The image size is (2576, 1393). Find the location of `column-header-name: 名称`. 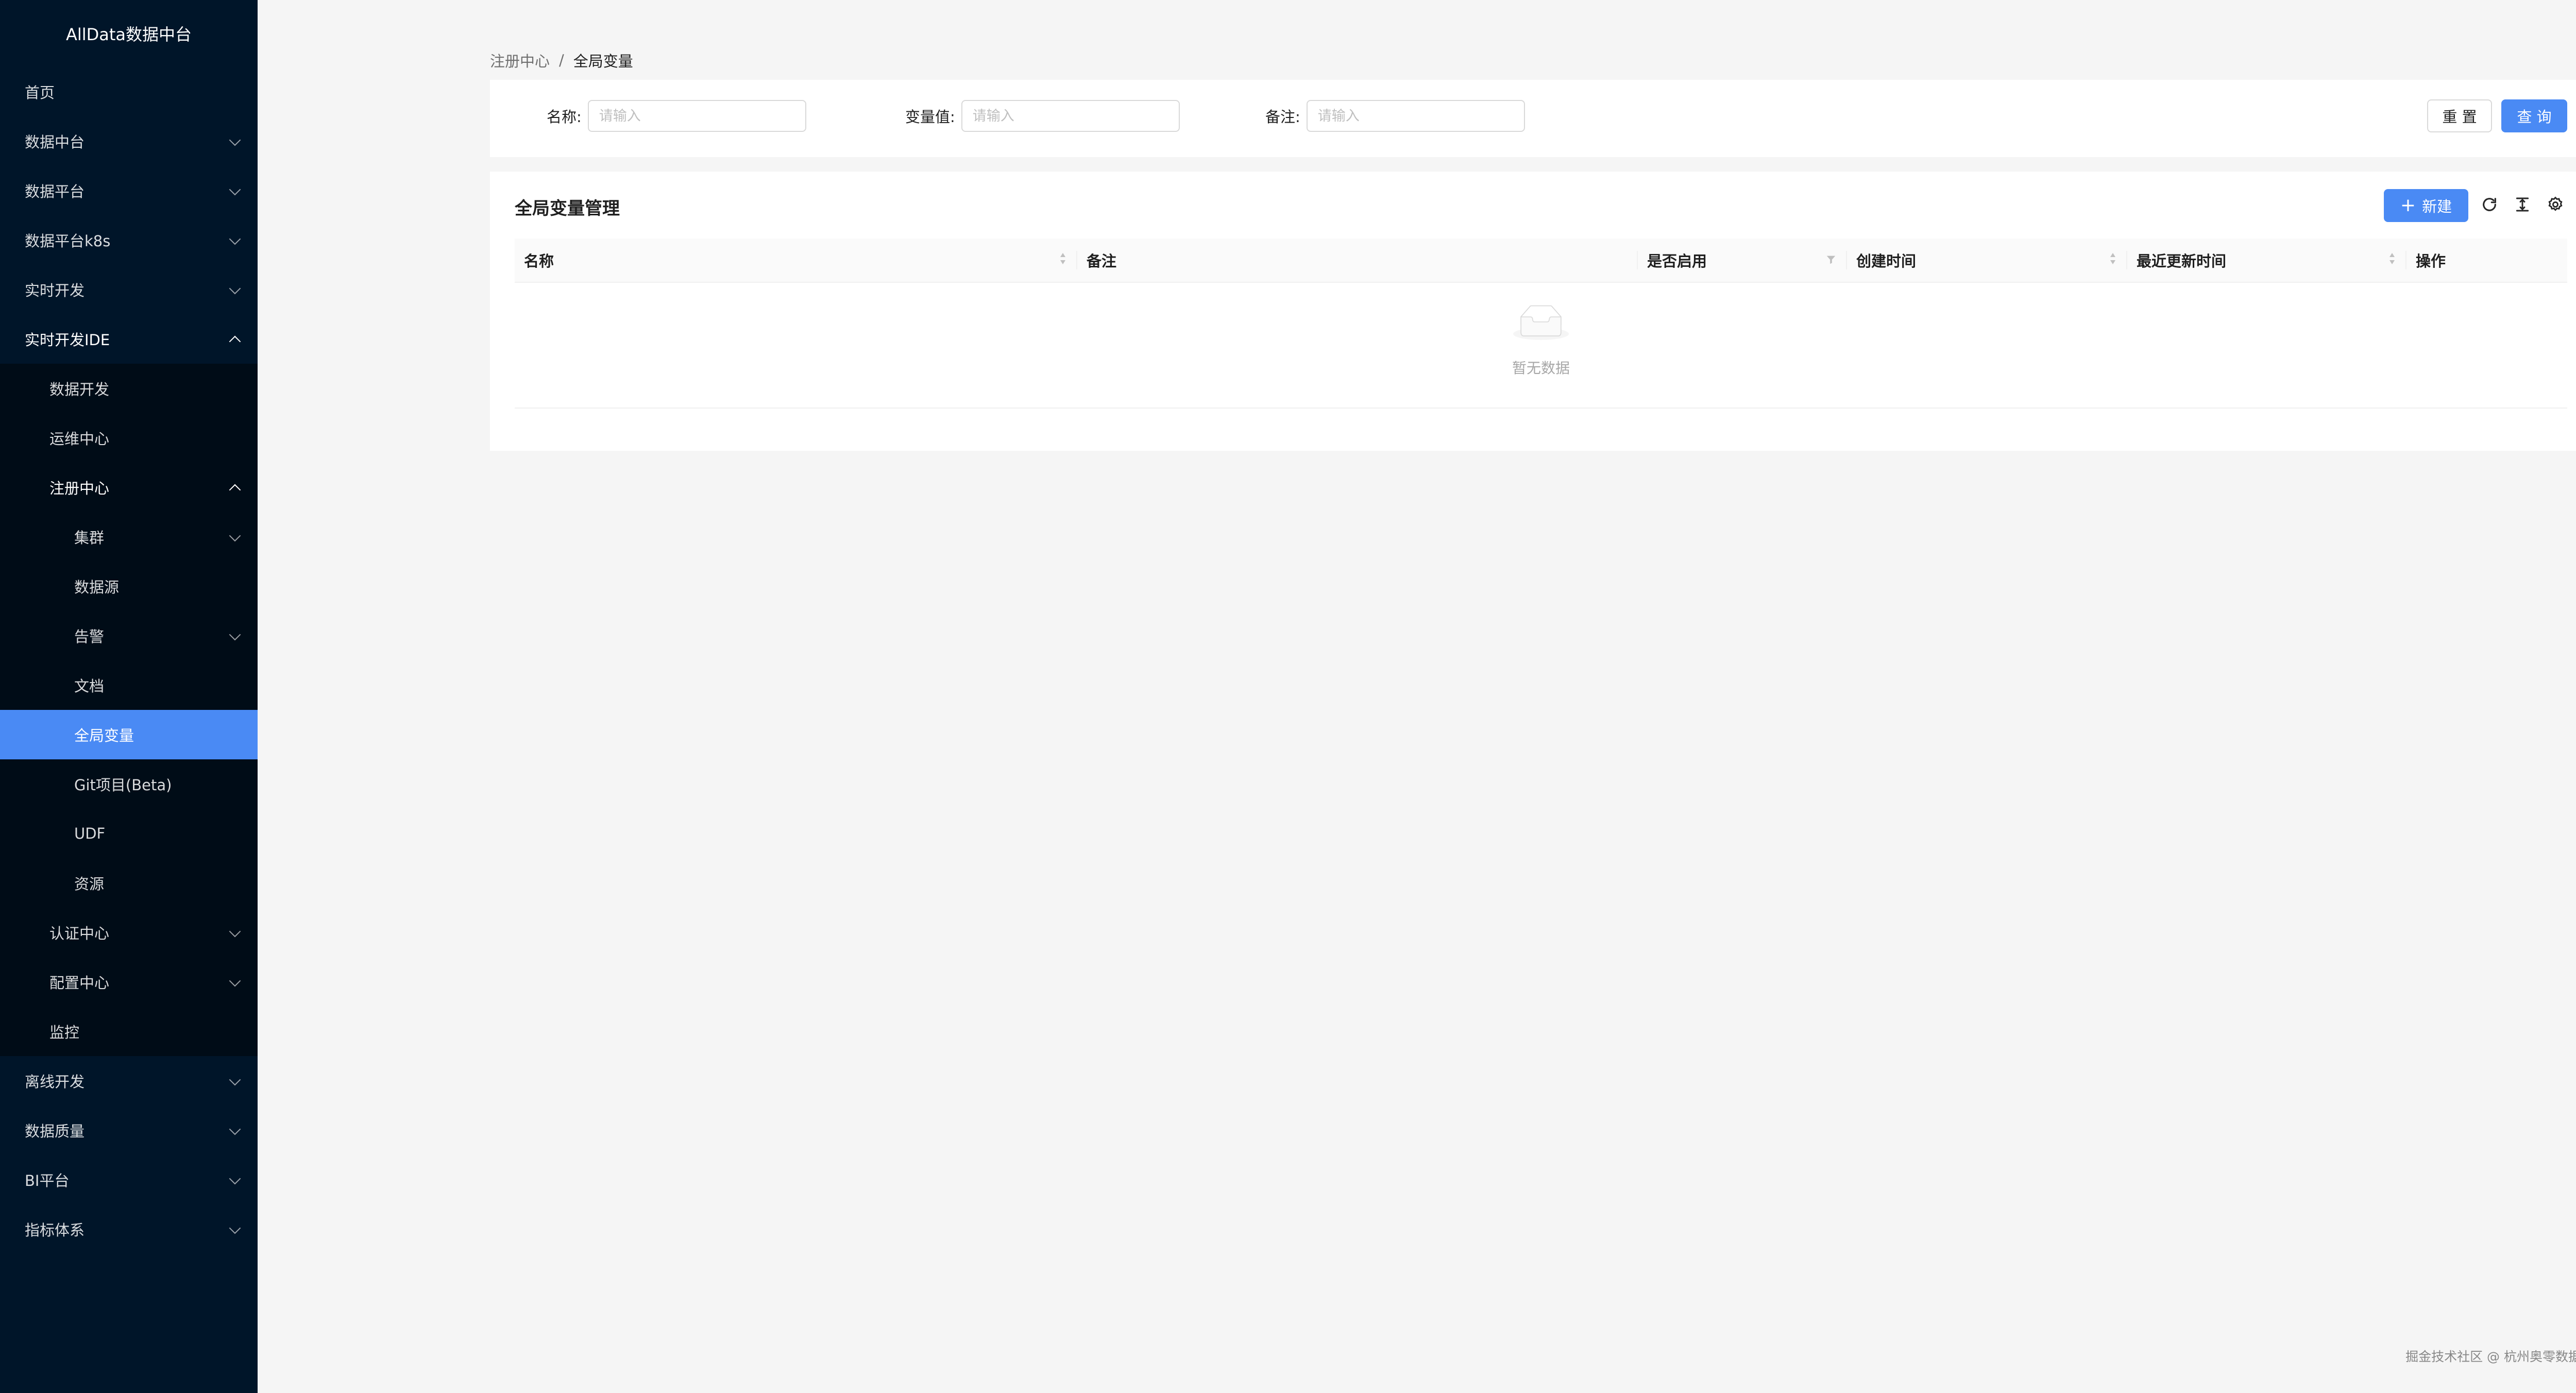

column-header-name: 名称 is located at coordinates (795, 260).